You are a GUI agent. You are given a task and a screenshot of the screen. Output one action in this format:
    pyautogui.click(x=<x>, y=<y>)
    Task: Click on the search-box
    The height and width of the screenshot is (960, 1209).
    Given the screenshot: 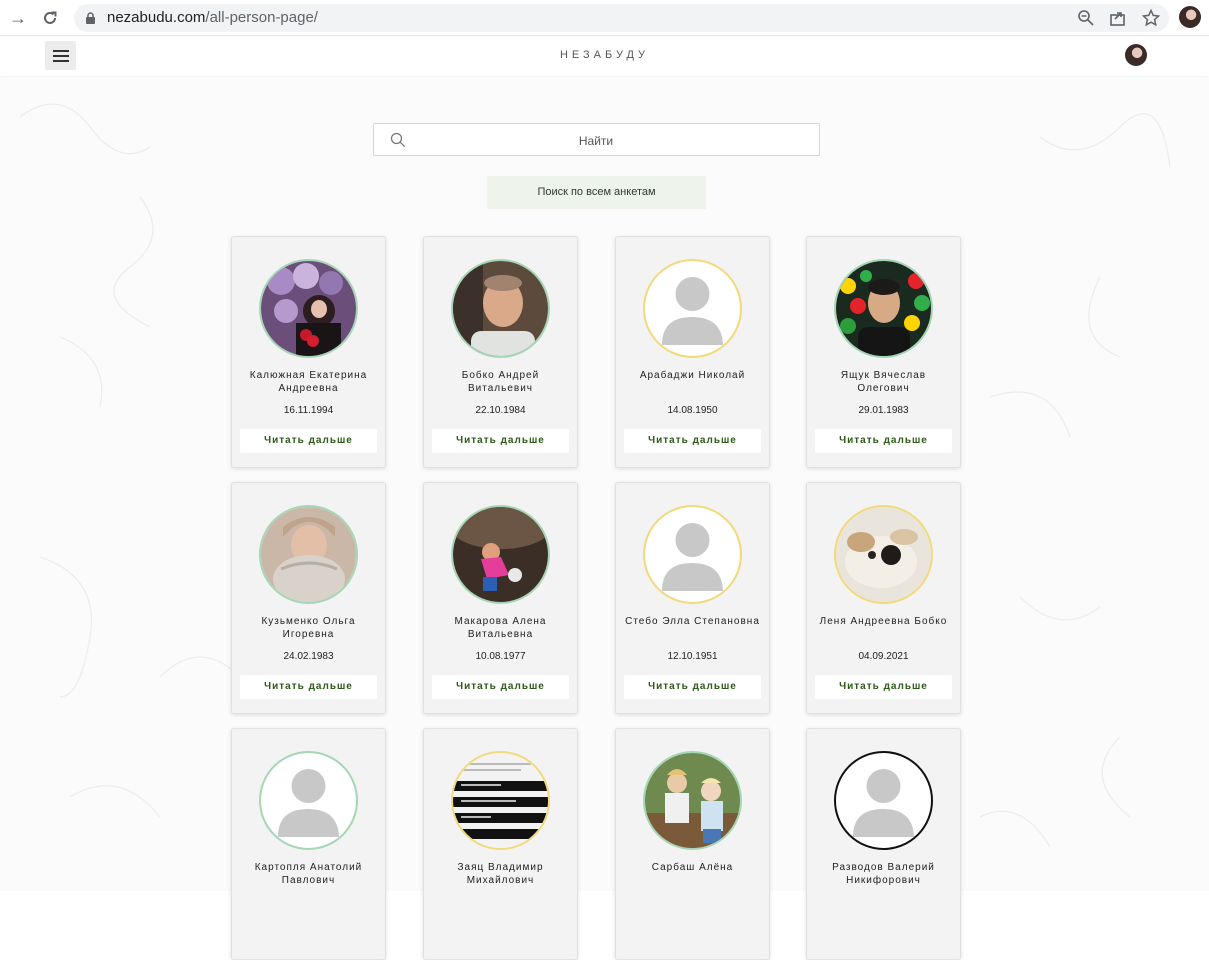 What is the action you would take?
    pyautogui.click(x=596, y=140)
    